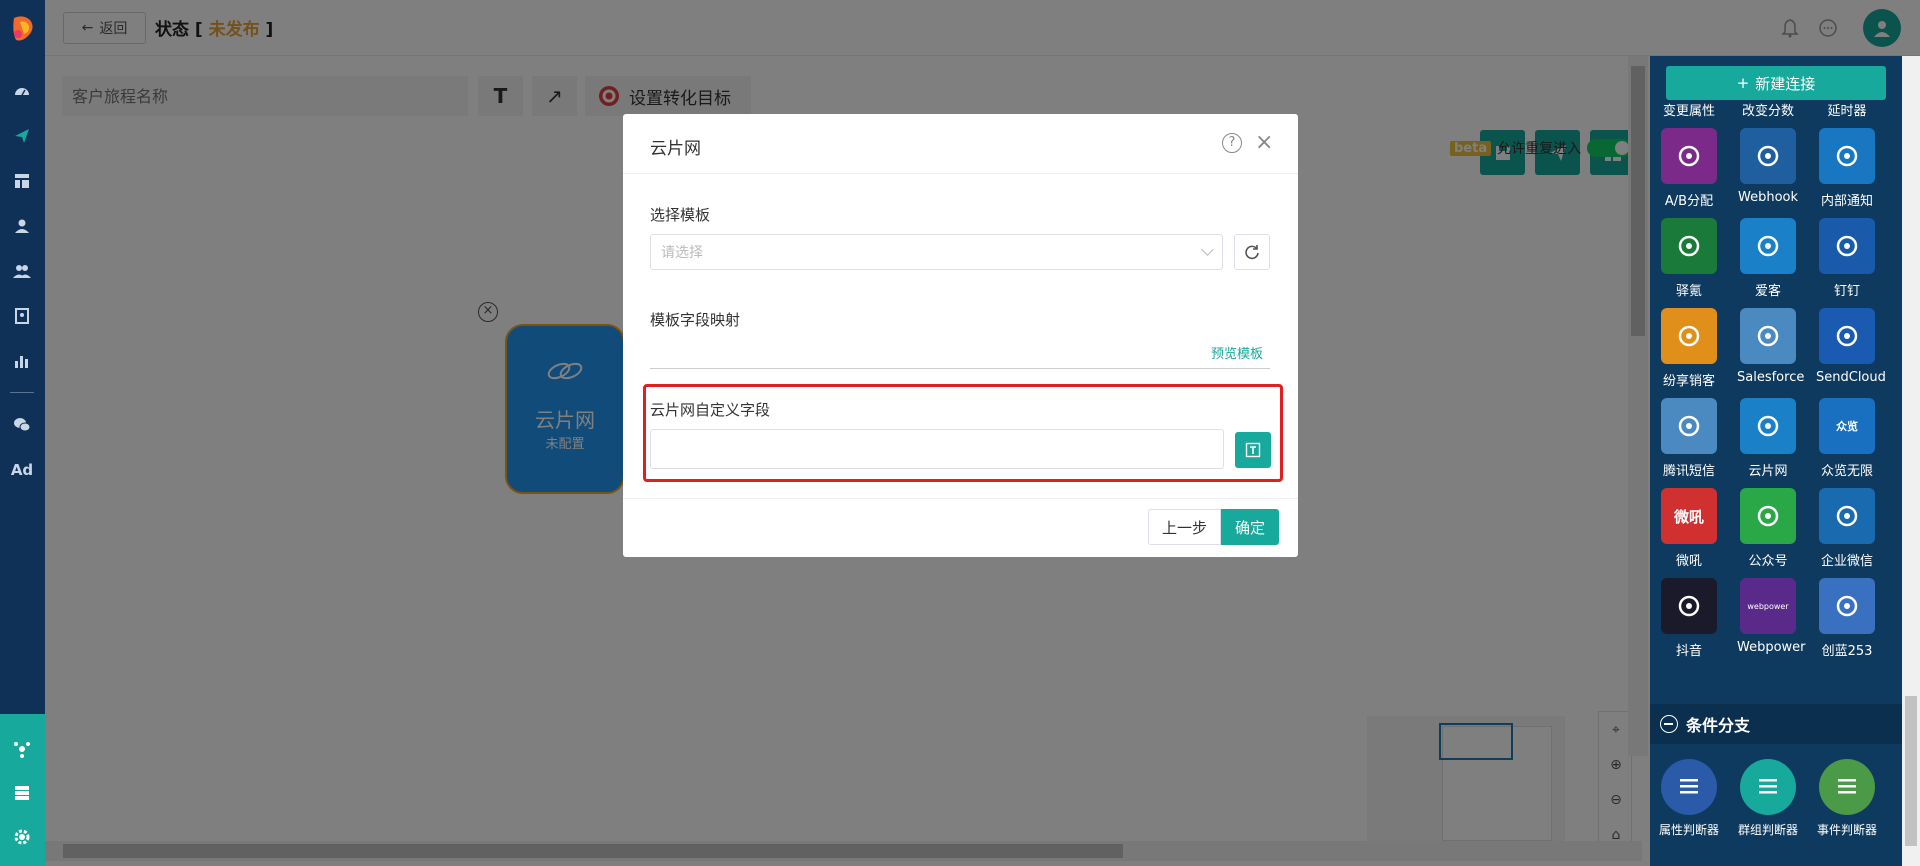  Describe the element at coordinates (1232, 143) in the screenshot. I see `help-icon: ?` at that location.